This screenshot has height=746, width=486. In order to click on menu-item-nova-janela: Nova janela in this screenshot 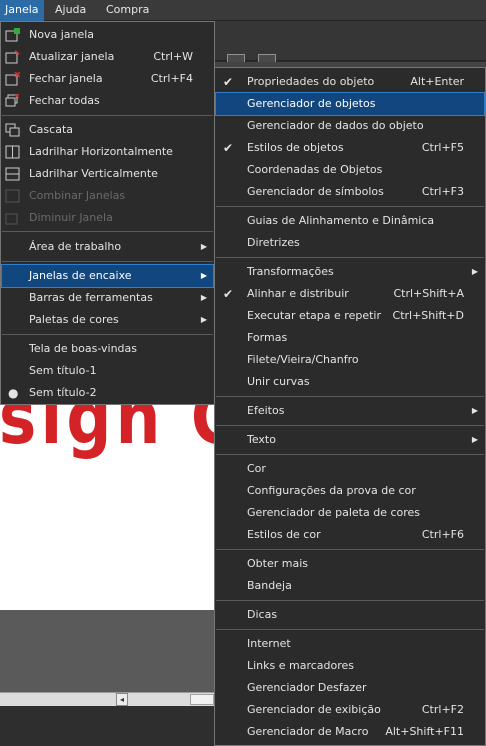, I will do `click(107, 35)`.